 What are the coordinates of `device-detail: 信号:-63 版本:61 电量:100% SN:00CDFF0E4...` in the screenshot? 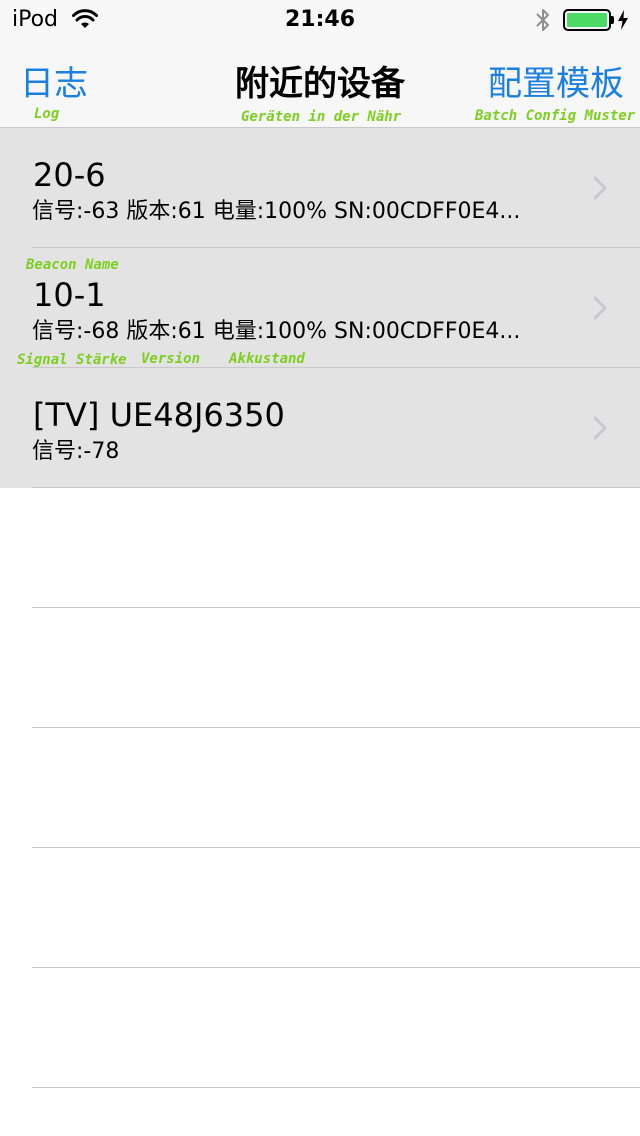 It's located at (276, 211).